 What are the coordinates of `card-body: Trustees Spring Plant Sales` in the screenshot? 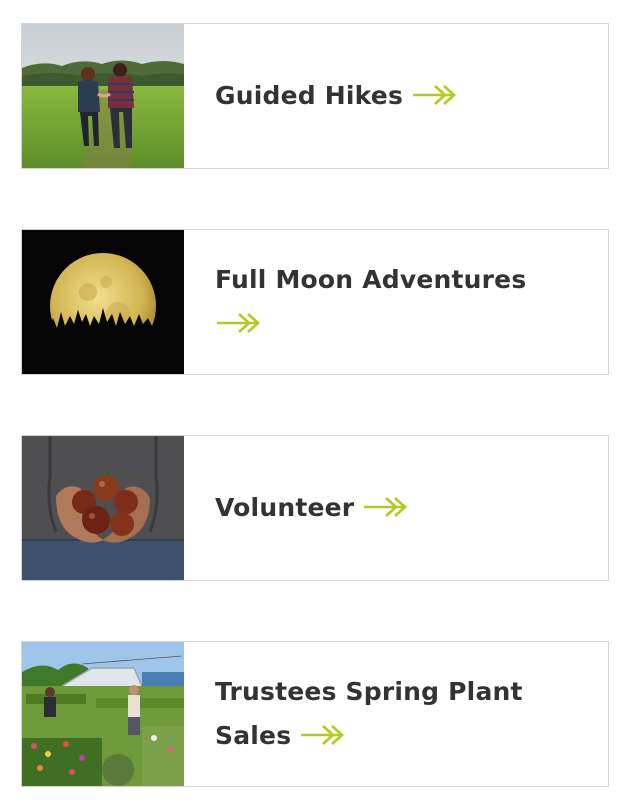 It's located at (396, 714).